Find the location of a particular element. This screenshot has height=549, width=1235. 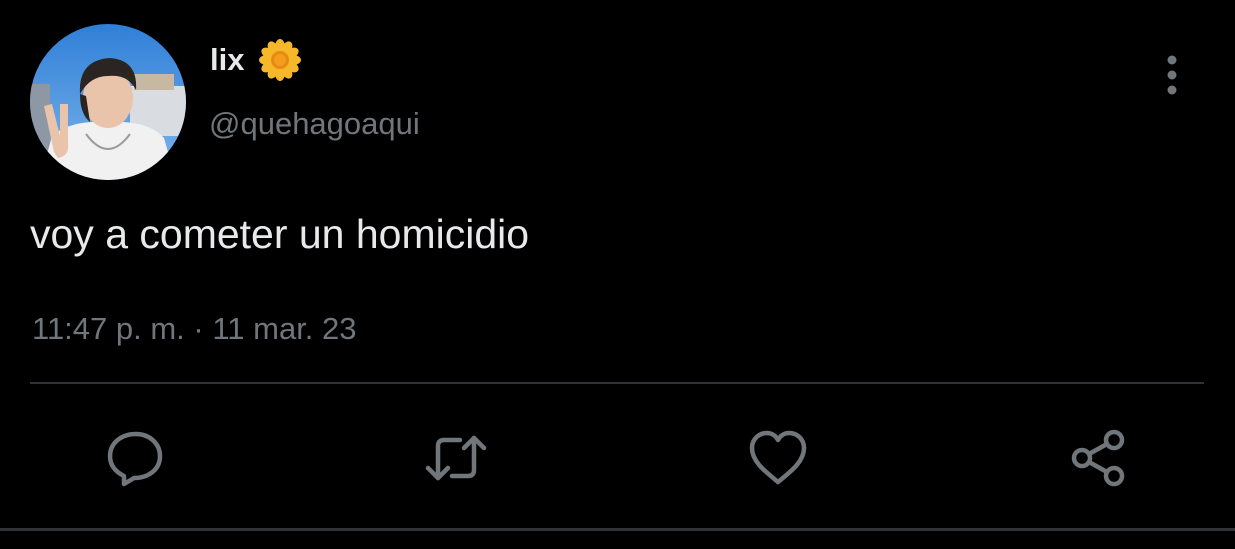

like-button is located at coordinates (778, 458).